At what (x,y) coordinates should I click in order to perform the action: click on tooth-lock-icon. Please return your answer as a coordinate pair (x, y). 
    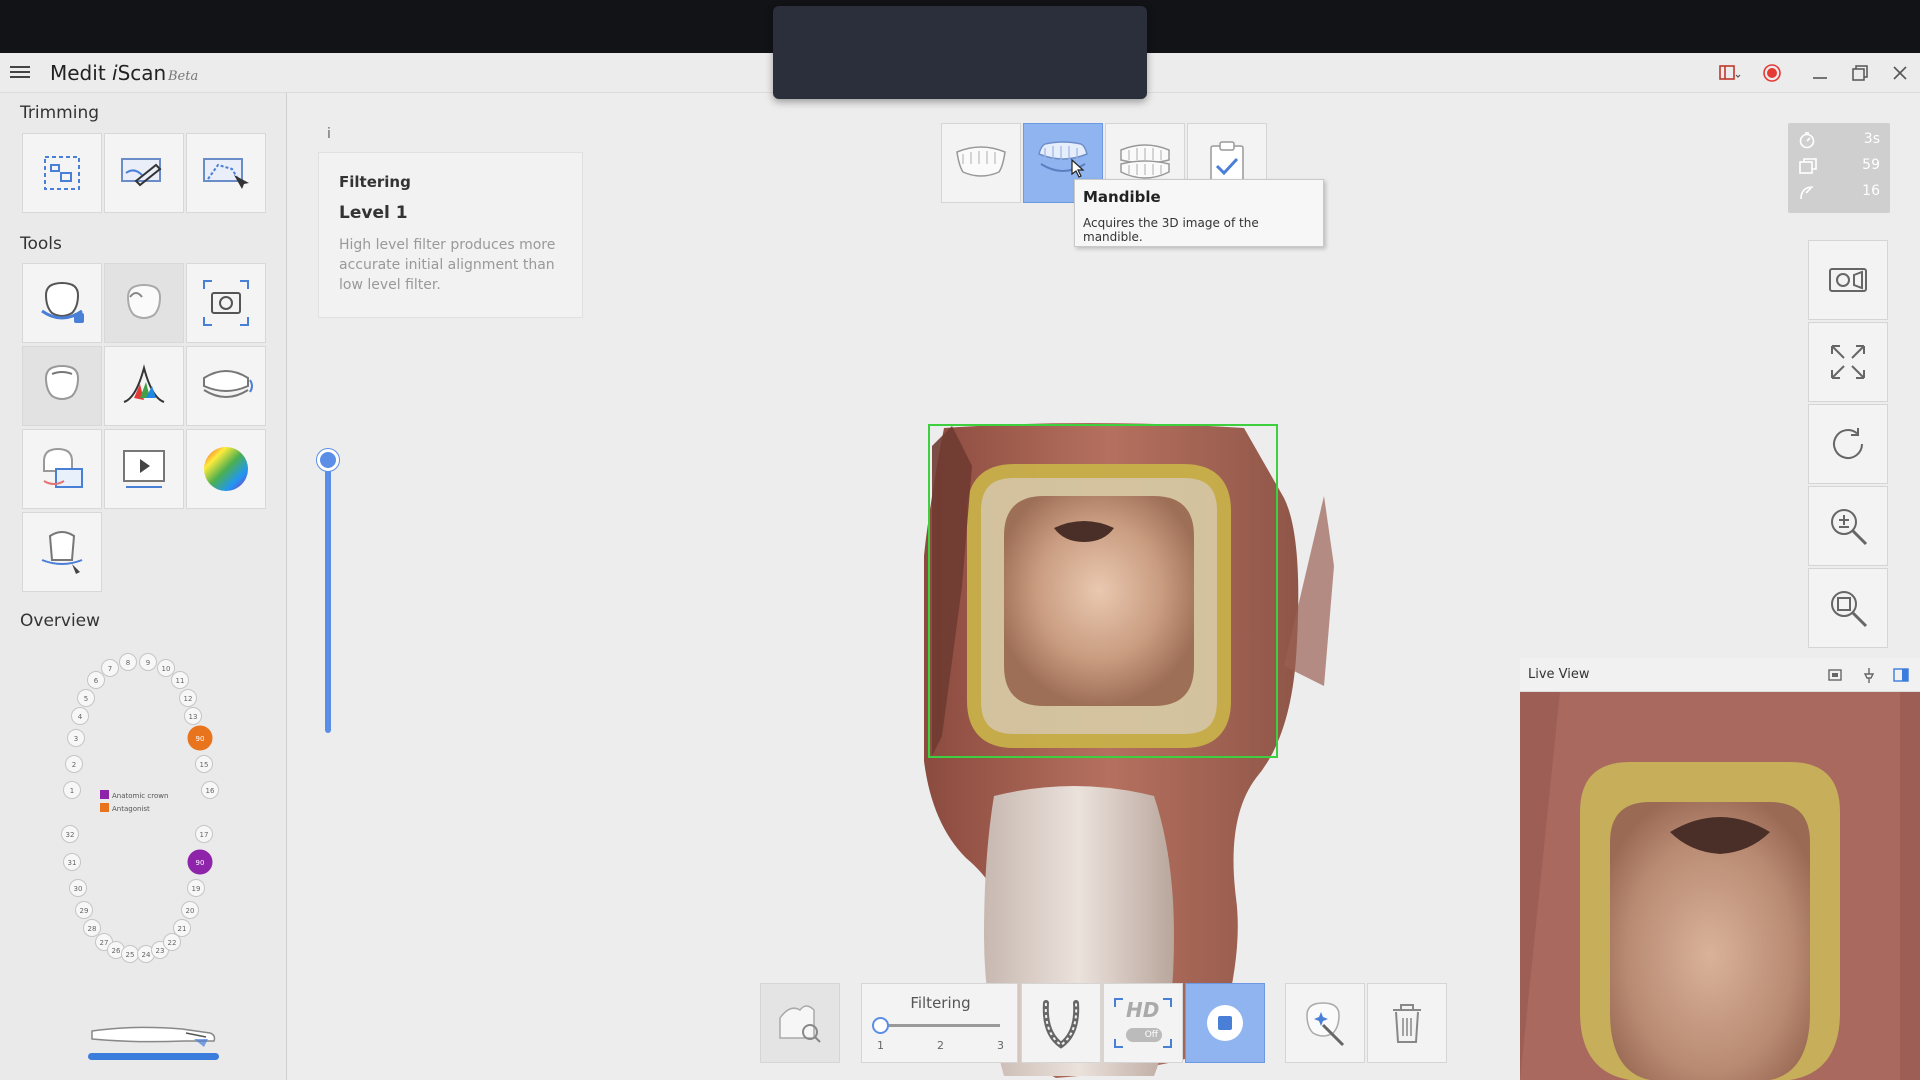
    Looking at the image, I should click on (62, 302).